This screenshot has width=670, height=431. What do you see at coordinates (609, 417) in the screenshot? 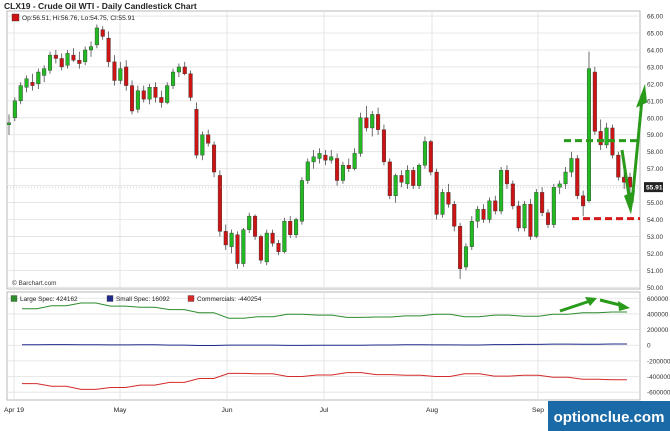
I see `watermark-text: optionclue.com` at bounding box center [609, 417].